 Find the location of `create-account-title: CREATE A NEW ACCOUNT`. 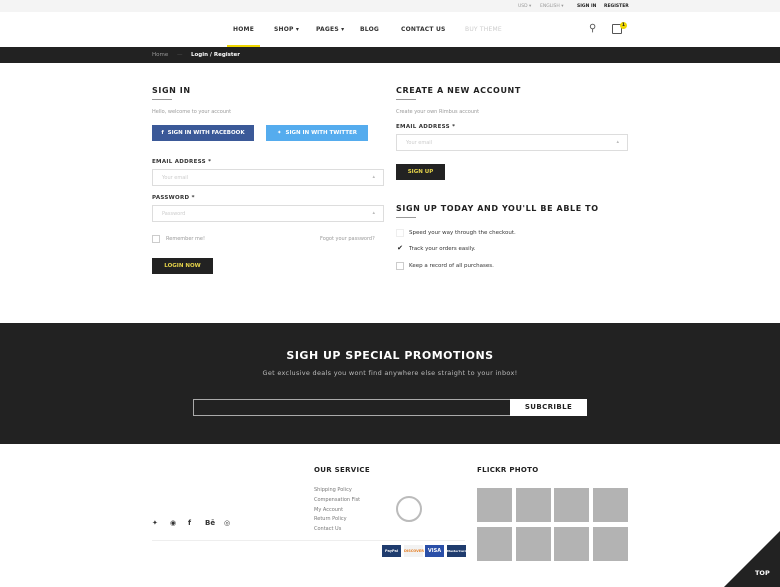

create-account-title: CREATE A NEW ACCOUNT is located at coordinates (458, 93).